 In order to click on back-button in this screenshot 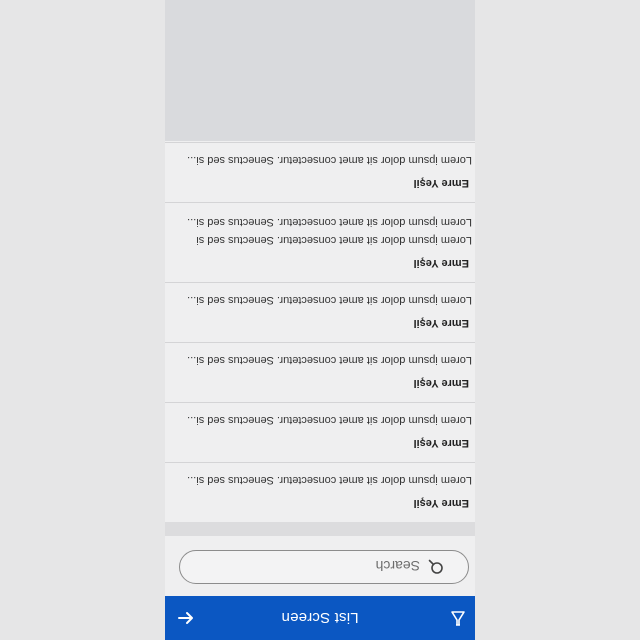, I will do `click(186, 618)`.